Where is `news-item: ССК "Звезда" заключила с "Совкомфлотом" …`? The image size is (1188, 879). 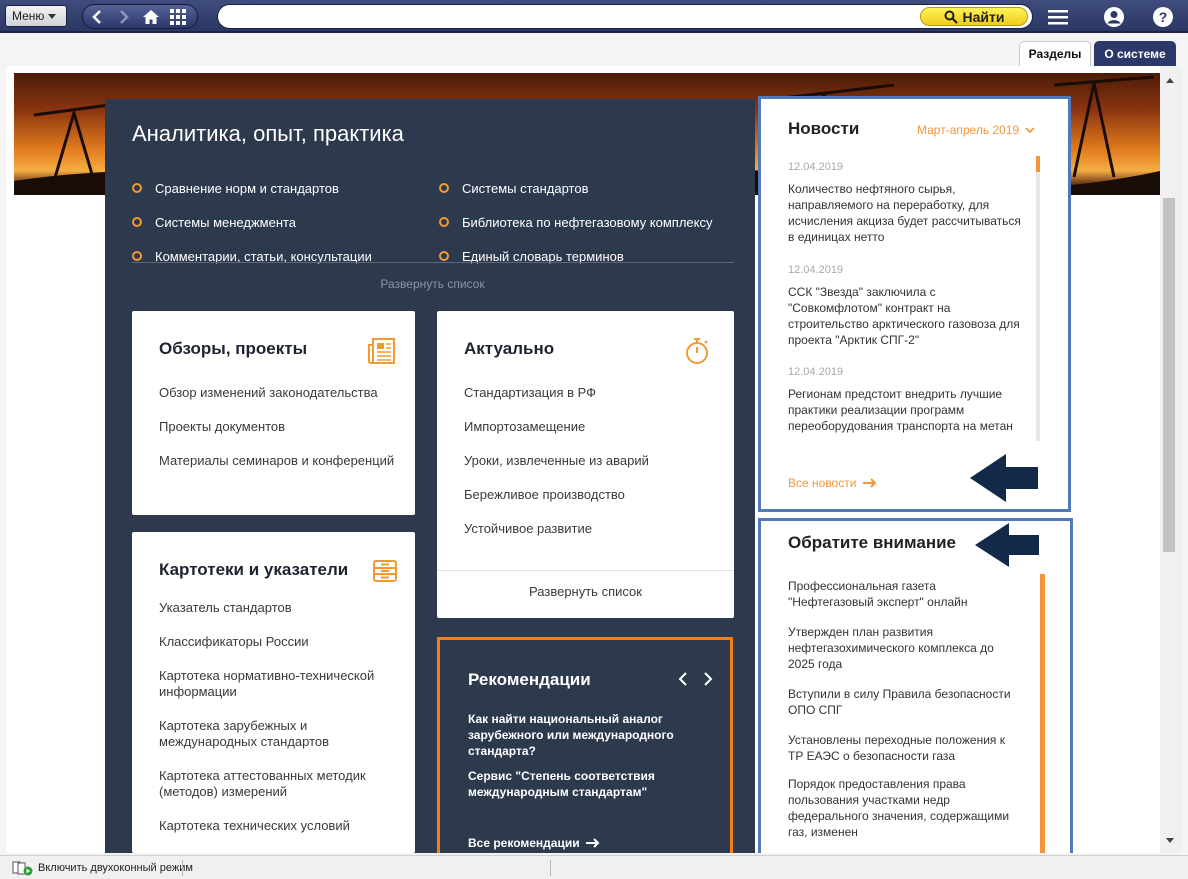
news-item: ССК "Звезда" заключила с "Совкомфлотом" … is located at coordinates (905, 316).